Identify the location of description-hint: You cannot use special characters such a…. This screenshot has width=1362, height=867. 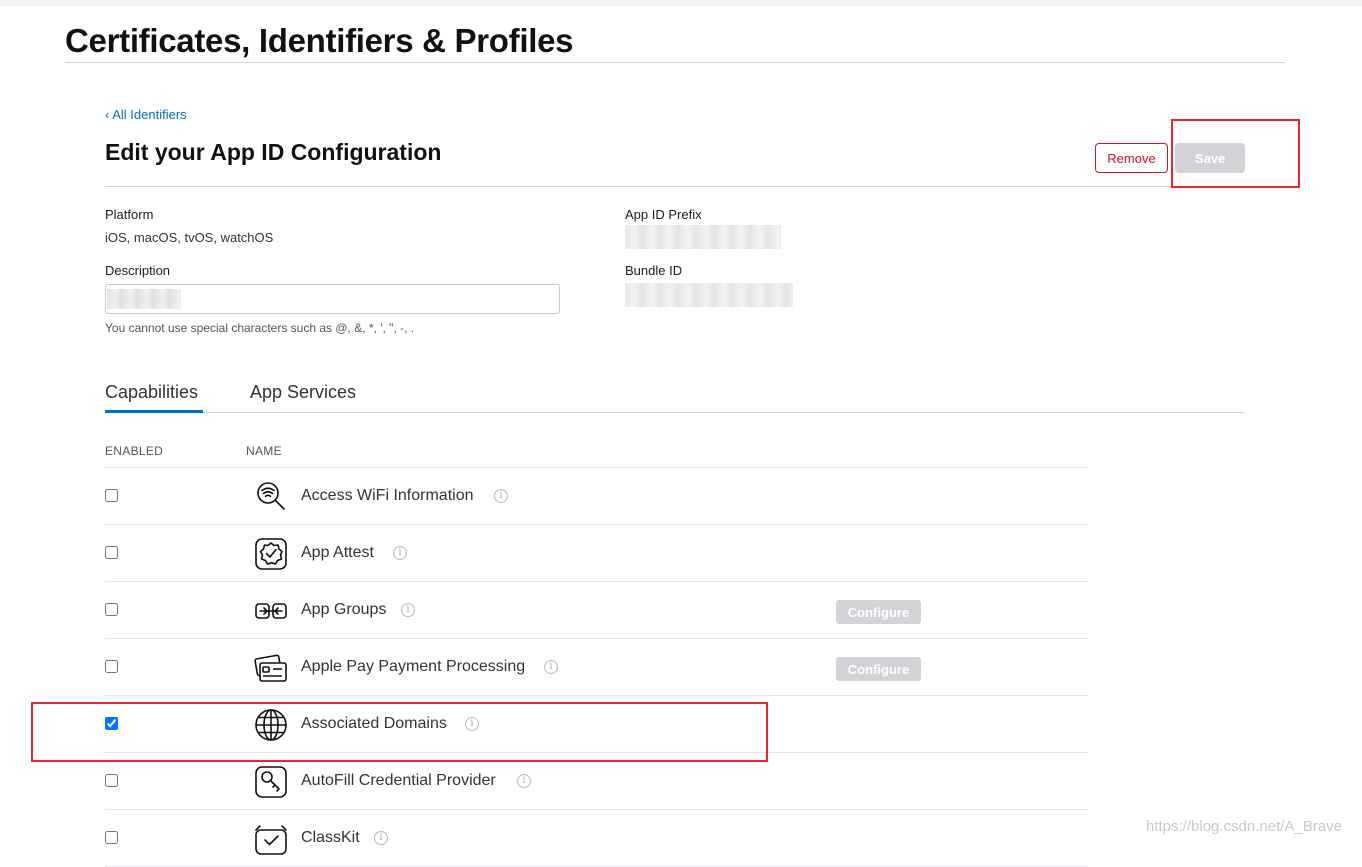
(260, 328).